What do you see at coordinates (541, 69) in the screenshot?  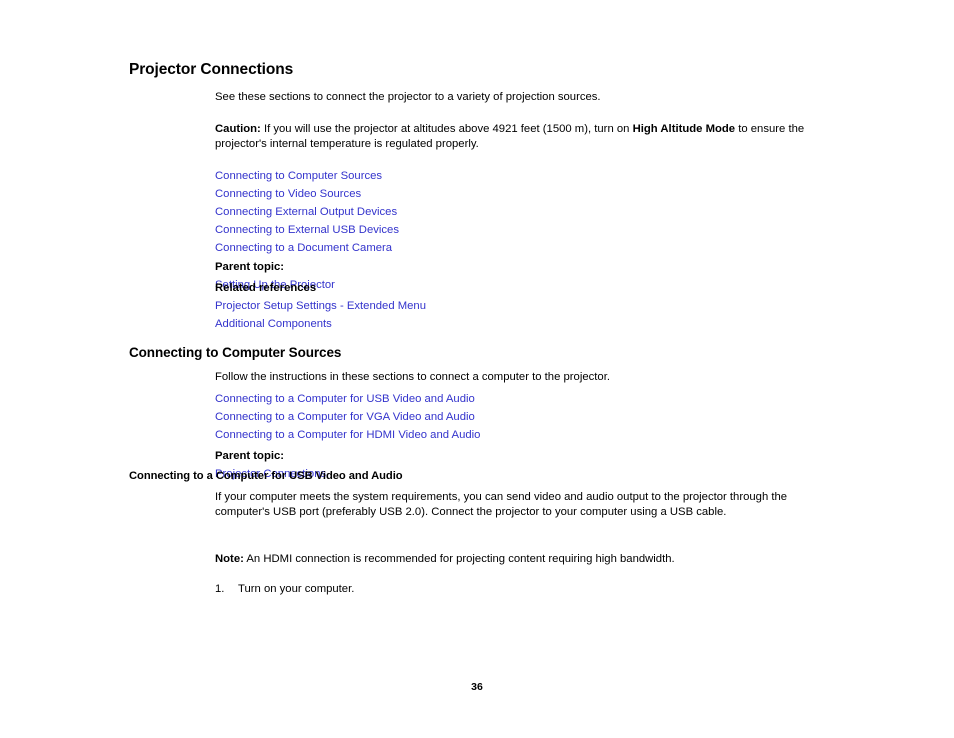 I see `page-title-block: Projector Connections` at bounding box center [541, 69].